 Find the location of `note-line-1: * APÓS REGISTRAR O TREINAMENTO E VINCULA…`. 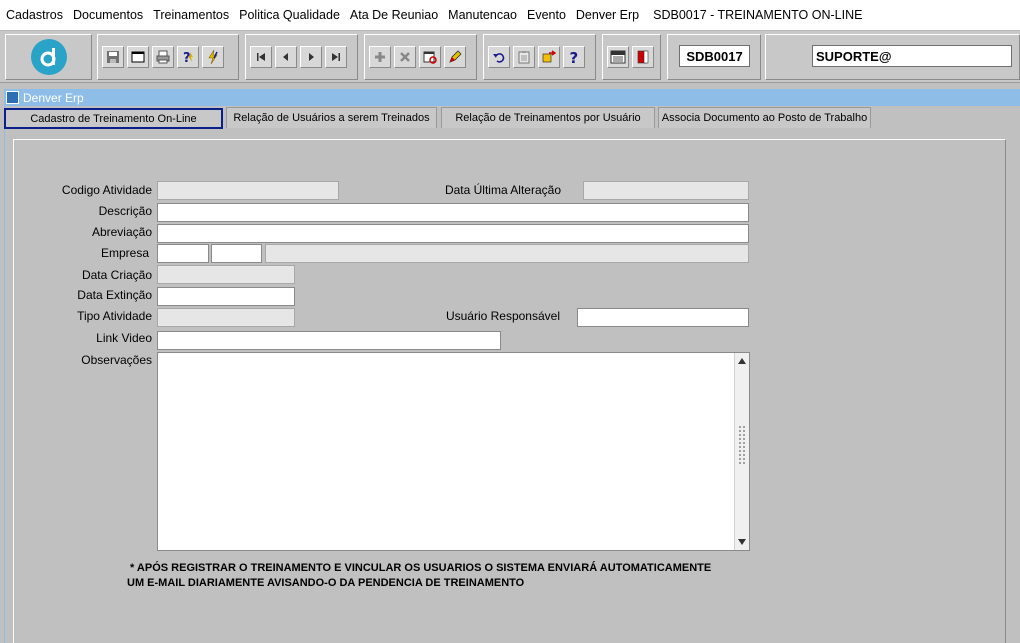

note-line-1: * APÓS REGISTRAR O TREINAMENTO E VINCULA… is located at coordinates (421, 568).